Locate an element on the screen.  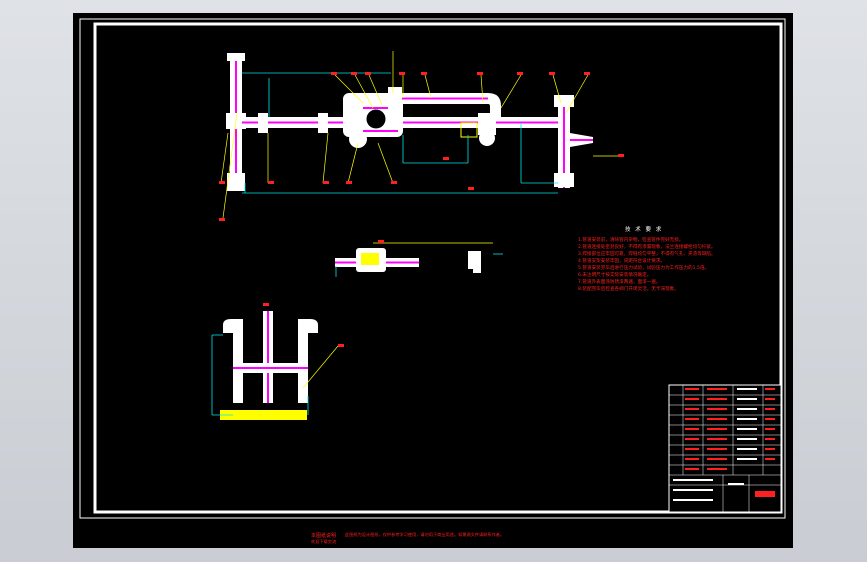
title-block is located at coordinates (725, 448).